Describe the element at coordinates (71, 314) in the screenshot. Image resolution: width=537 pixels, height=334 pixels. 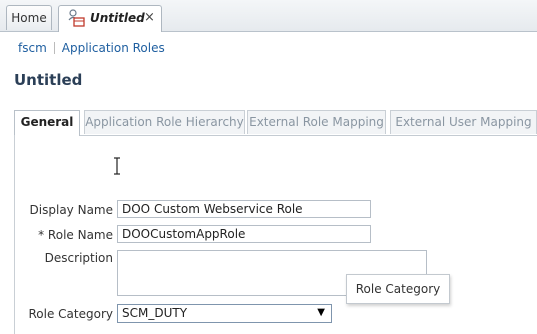
I see `role-category-label: Role Category` at that location.